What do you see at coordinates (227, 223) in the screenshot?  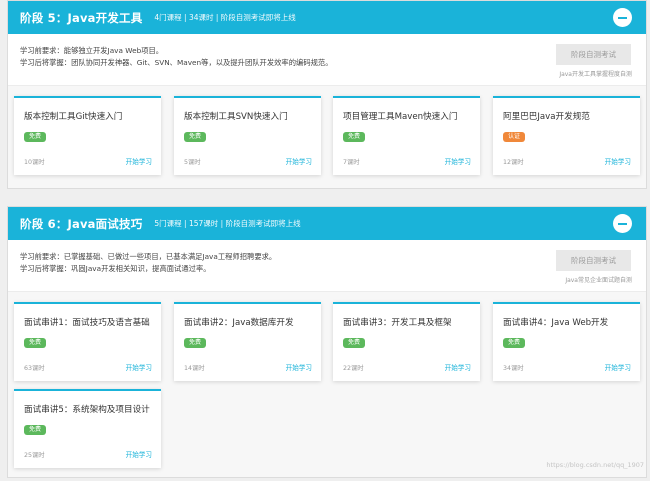 I see `stage-meta: 5门课程 | 157课时 | 阶段自测考试即将上线` at bounding box center [227, 223].